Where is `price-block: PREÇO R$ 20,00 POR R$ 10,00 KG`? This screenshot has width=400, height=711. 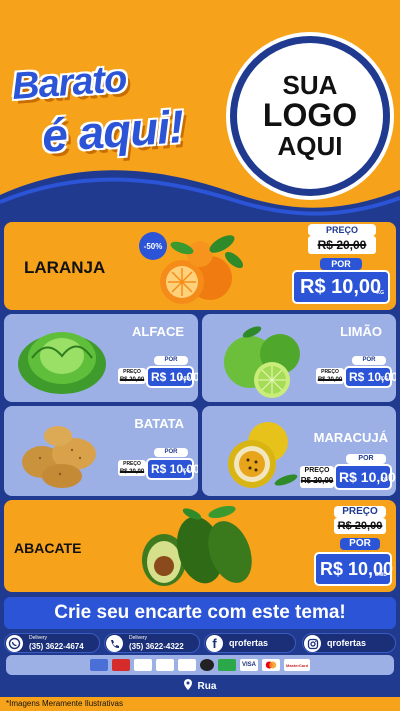 price-block: PREÇO R$ 20,00 POR R$ 10,00 KG is located at coordinates (342, 266).